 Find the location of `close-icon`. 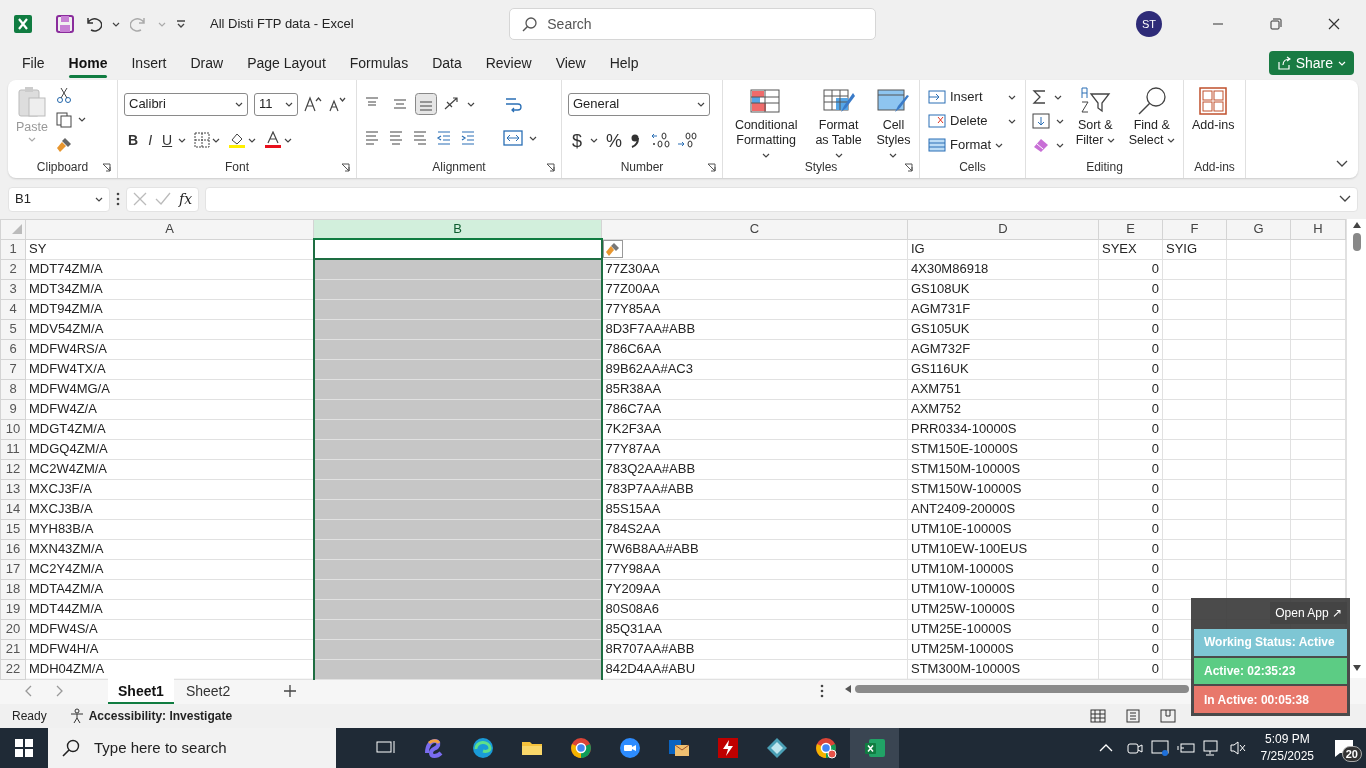

close-icon is located at coordinates (1334, 24).